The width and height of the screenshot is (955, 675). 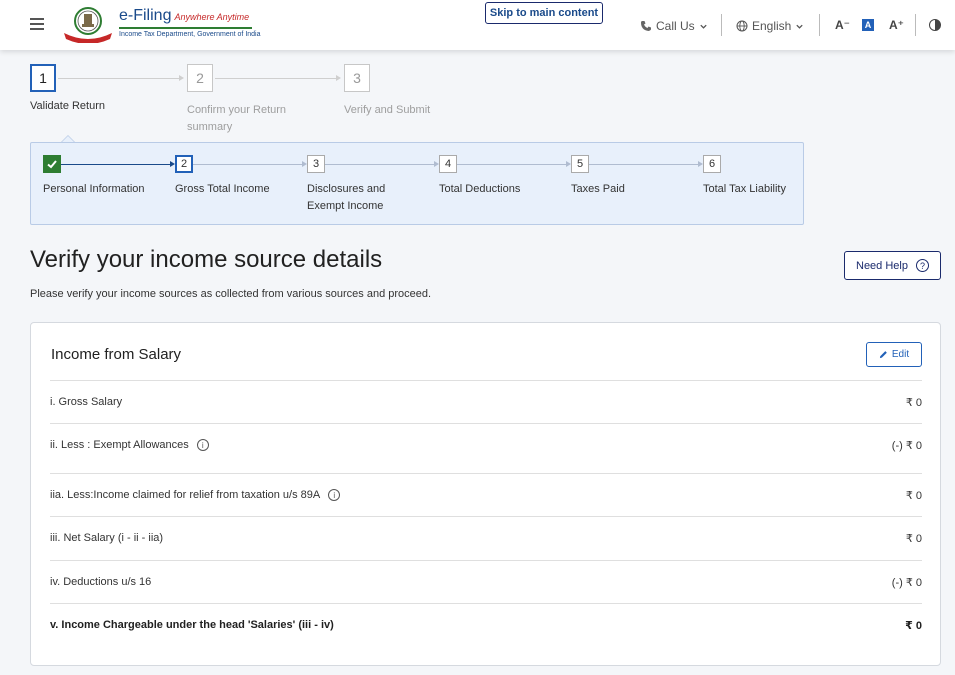 I want to click on edit-label: Edit, so click(x=900, y=354).